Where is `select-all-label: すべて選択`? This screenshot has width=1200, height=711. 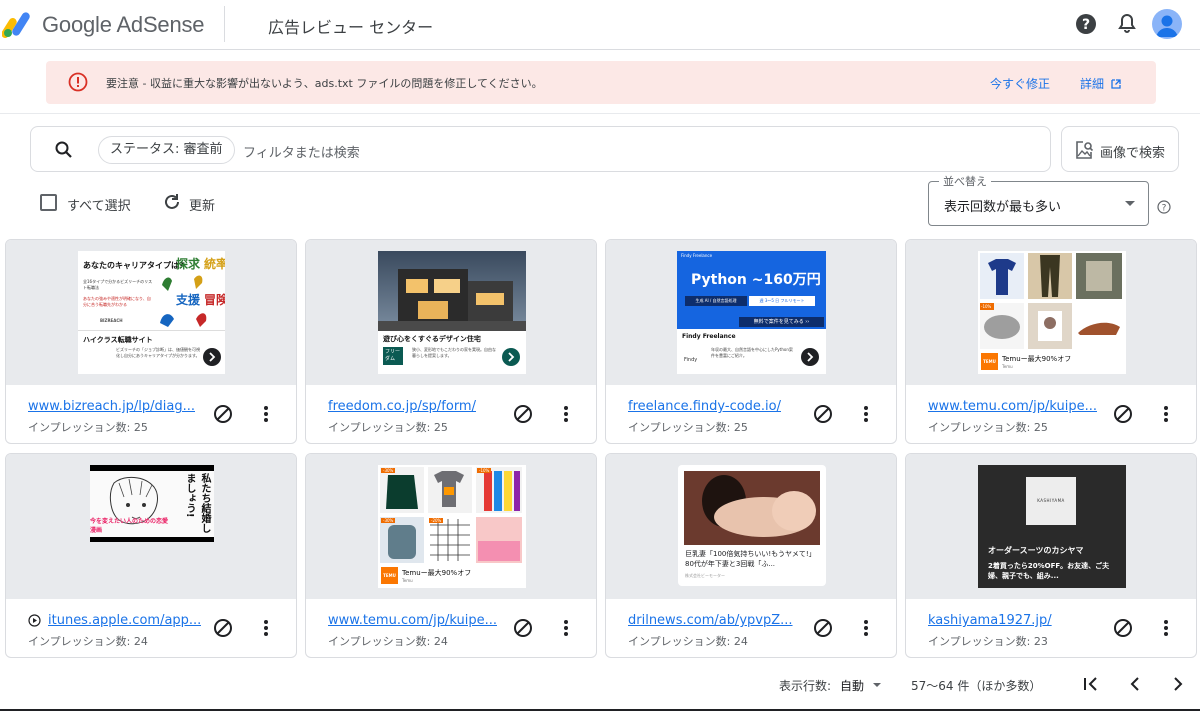 select-all-label: すべて選択 is located at coordinates (99, 204).